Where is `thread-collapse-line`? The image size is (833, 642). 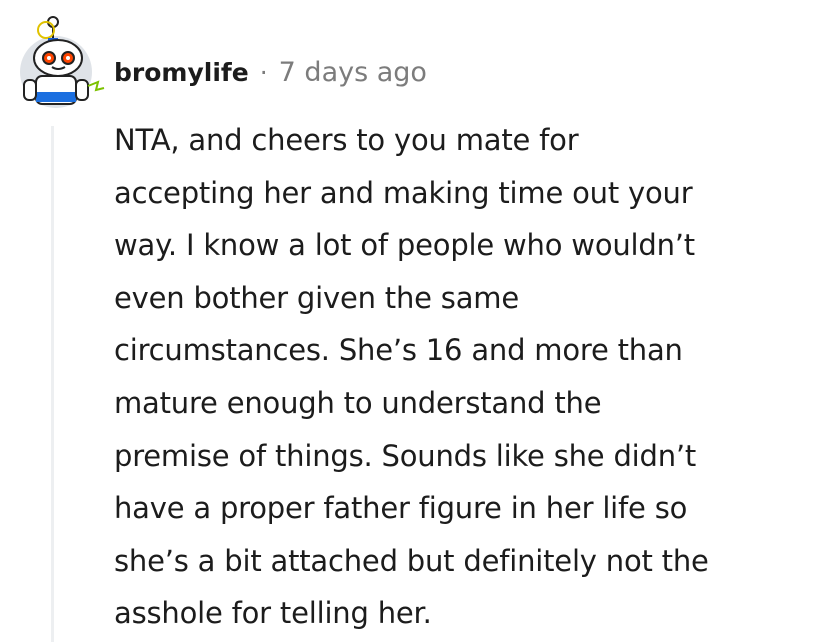
thread-collapse-line is located at coordinates (52, 384).